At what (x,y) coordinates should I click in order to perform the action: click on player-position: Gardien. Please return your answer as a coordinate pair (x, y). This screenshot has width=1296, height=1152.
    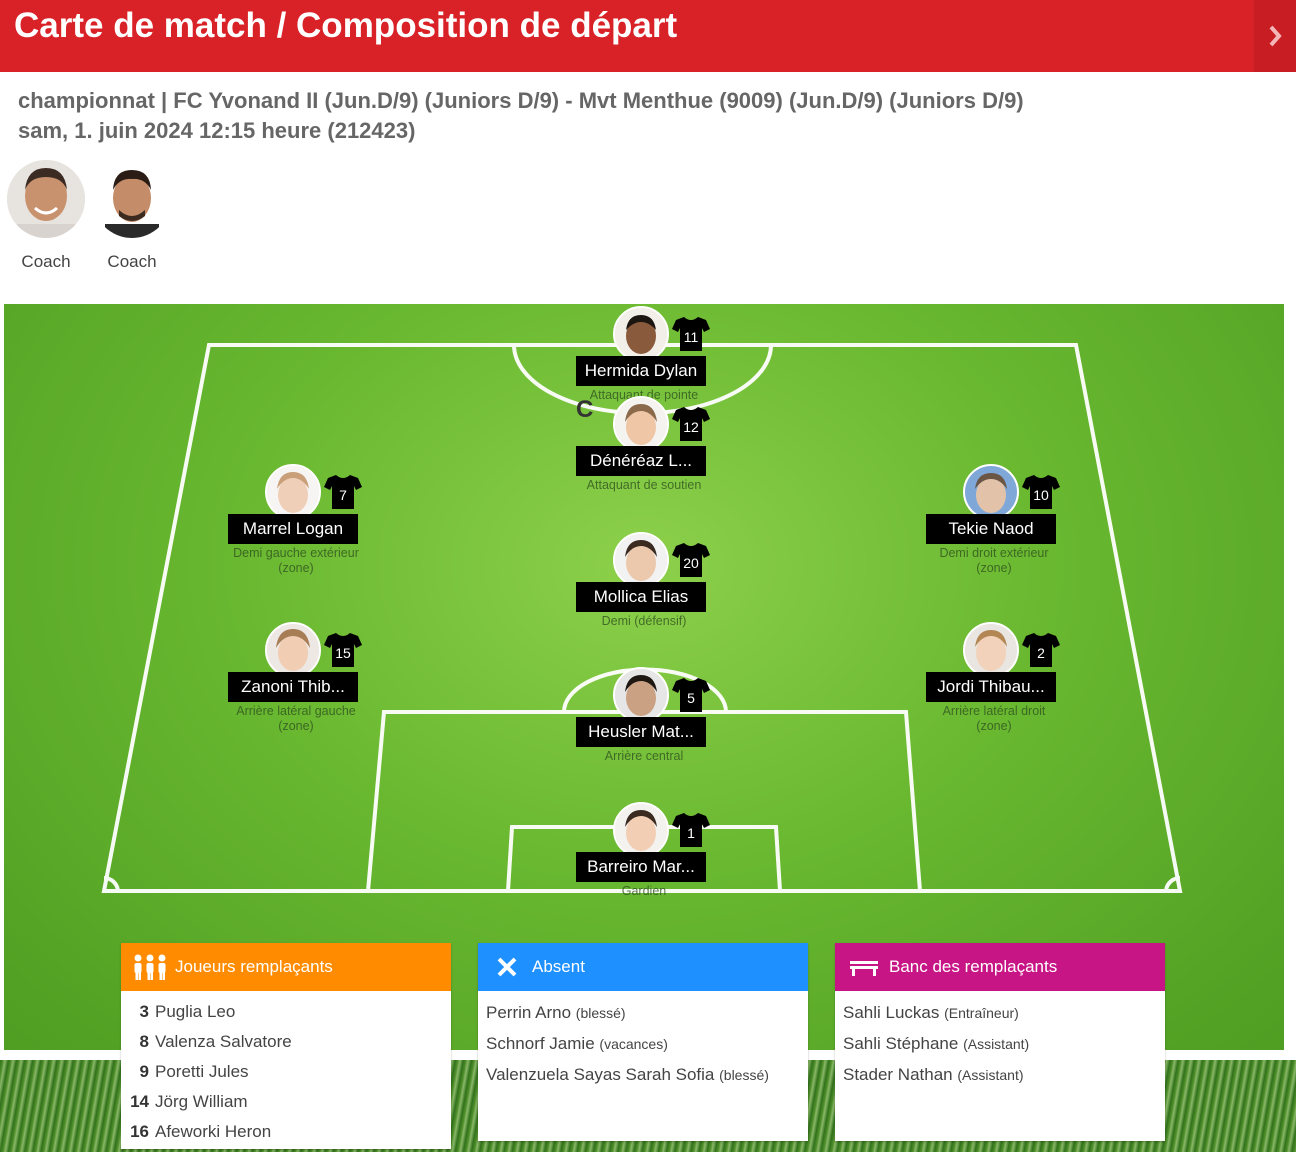
    Looking at the image, I should click on (644, 891).